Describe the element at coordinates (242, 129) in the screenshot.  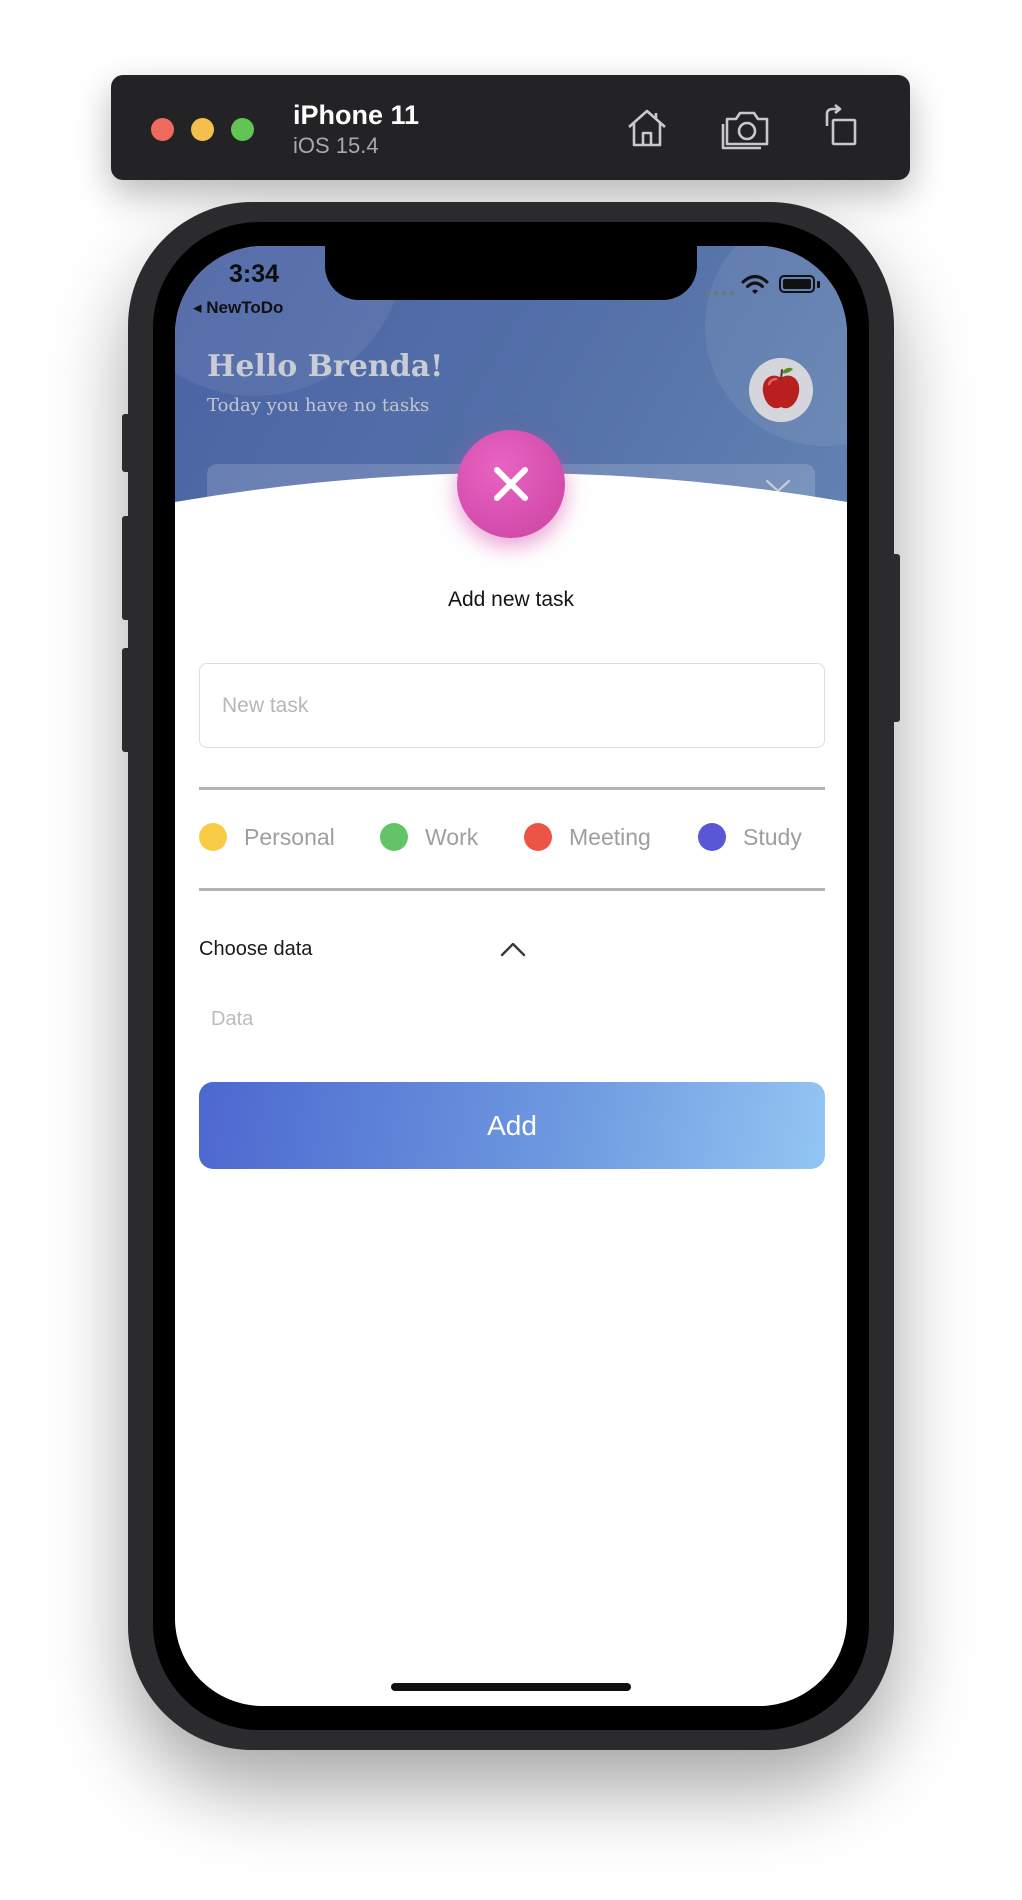
I see `zoom-window-button` at that location.